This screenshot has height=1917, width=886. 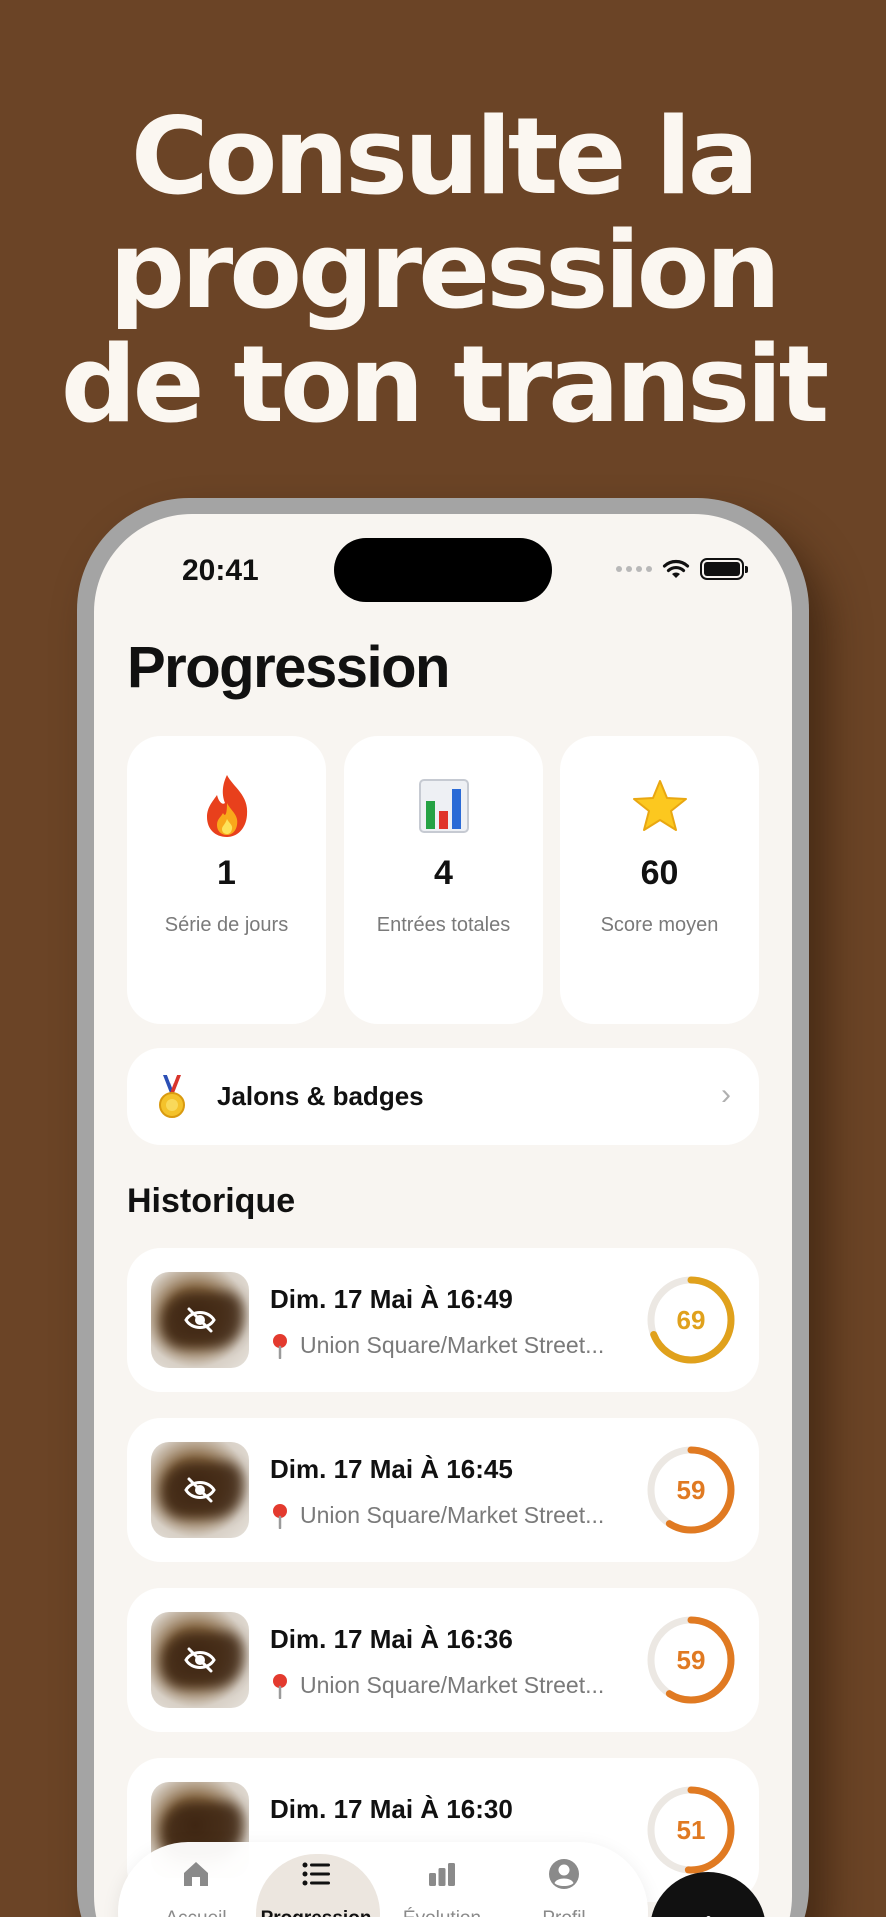 I want to click on stat-card-streak: 1 Série de jours, so click(x=226, y=880).